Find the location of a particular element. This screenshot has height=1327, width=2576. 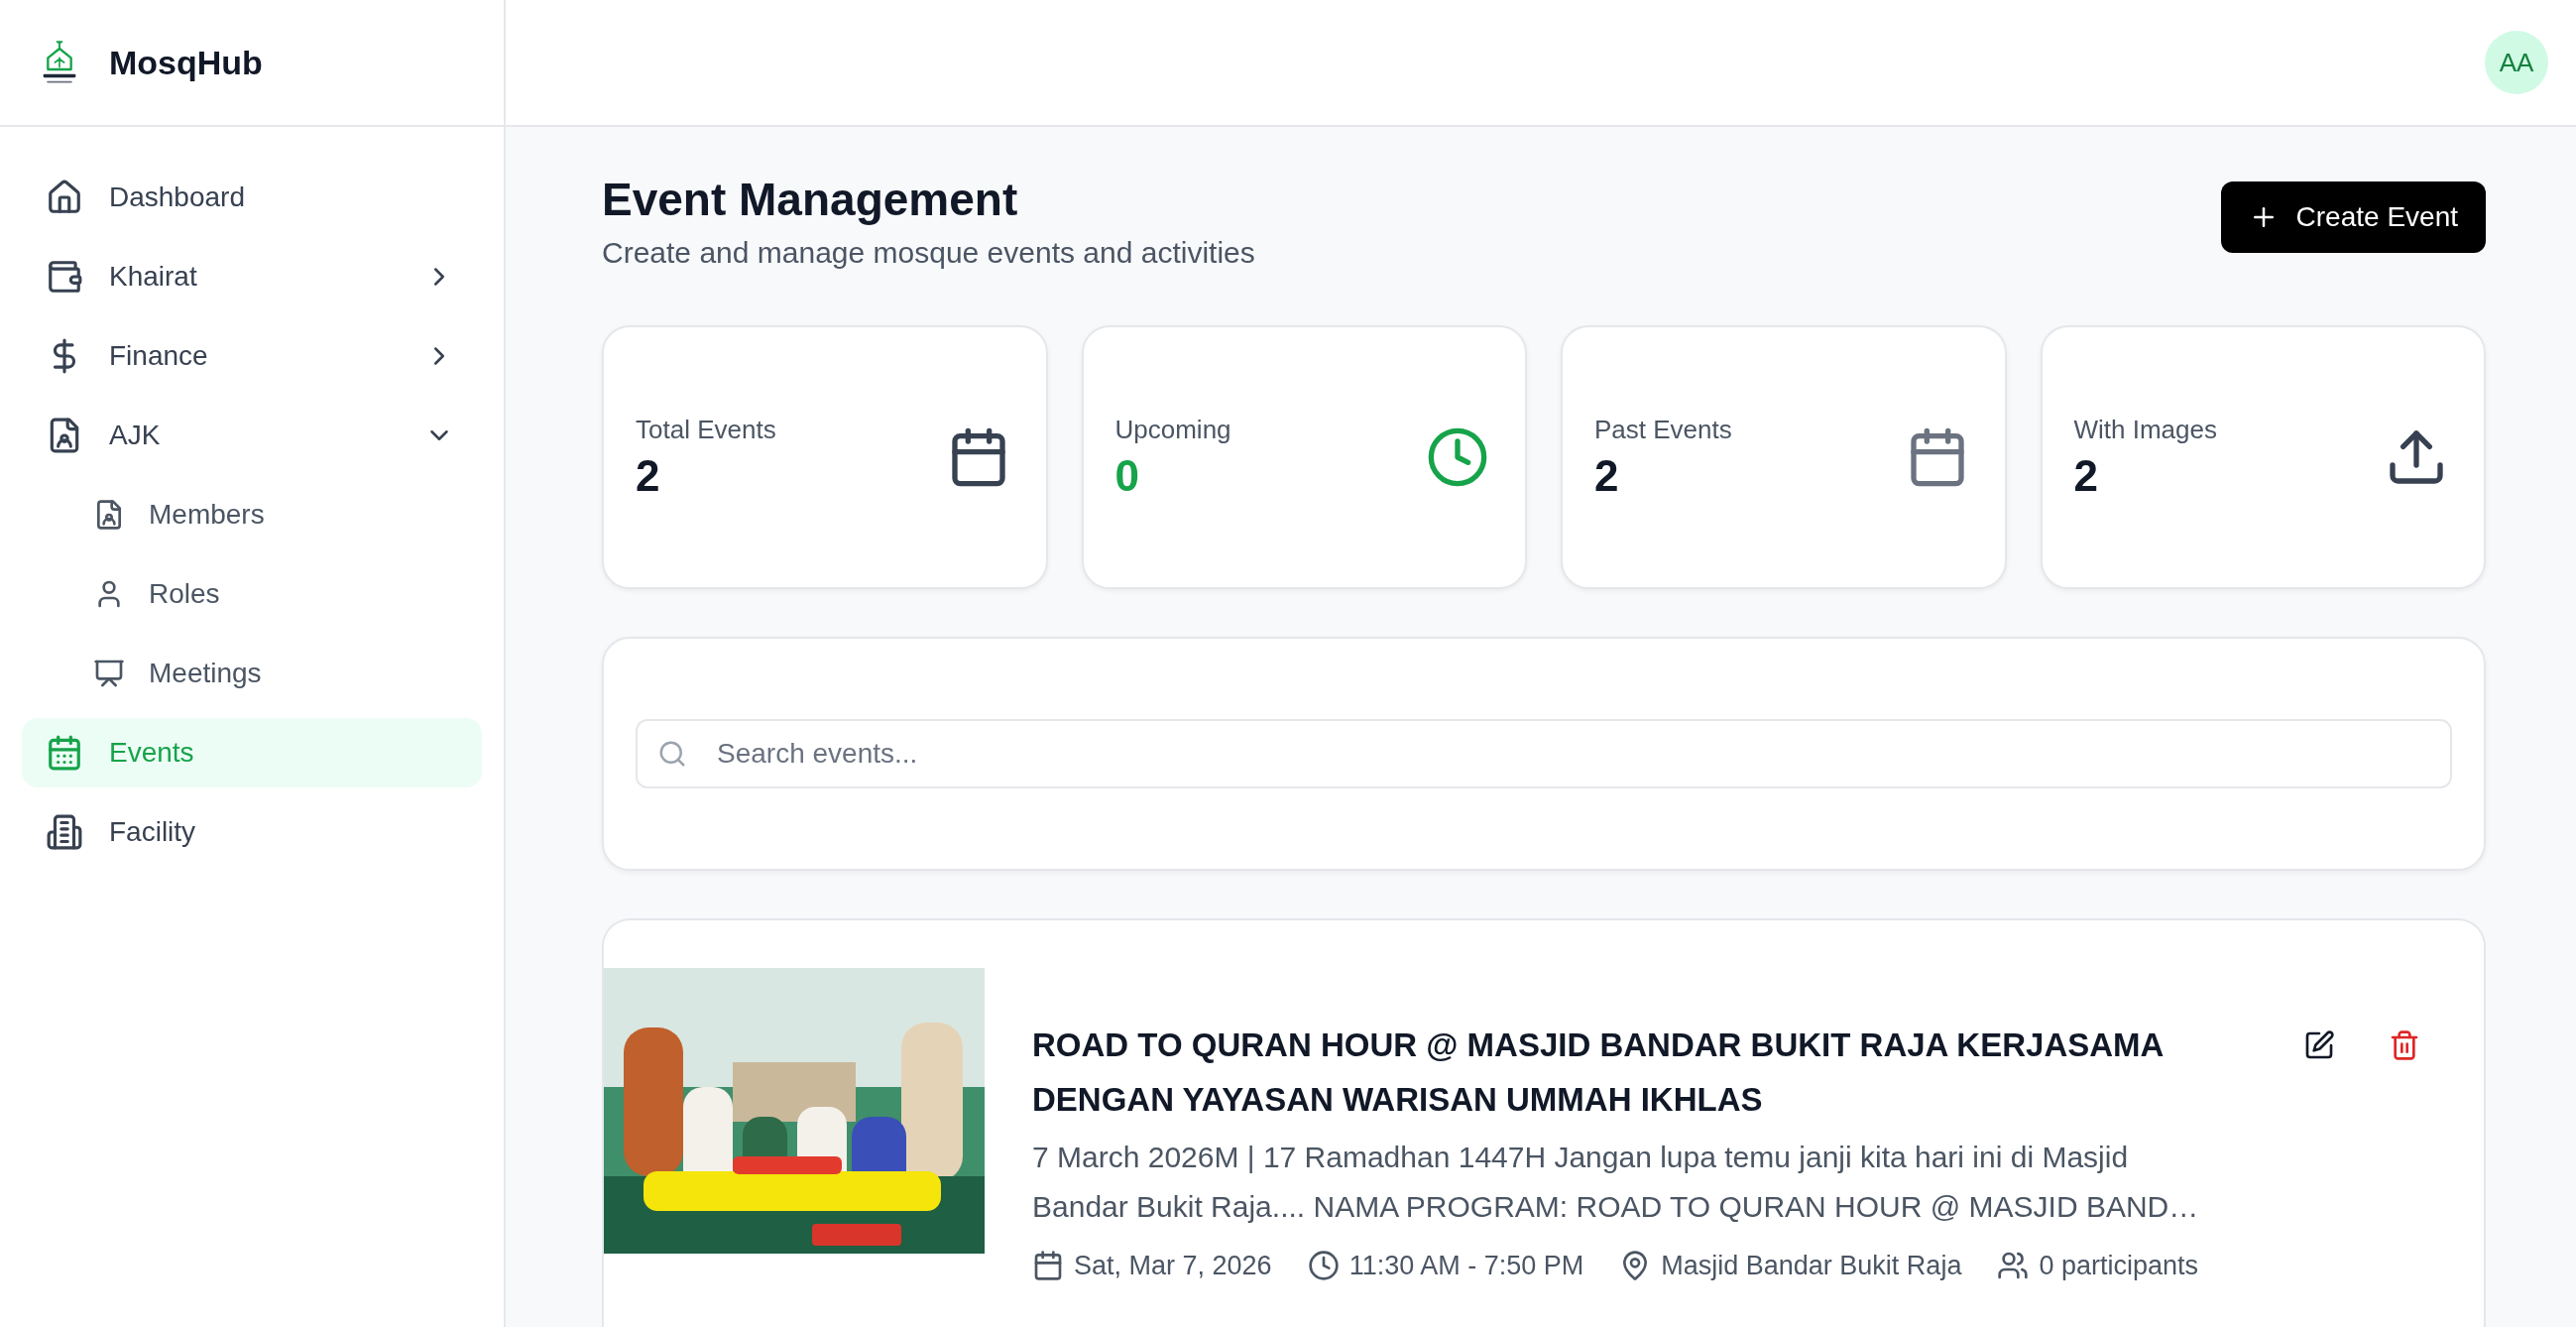

sidebar-item: Finance is located at coordinates (252, 356).